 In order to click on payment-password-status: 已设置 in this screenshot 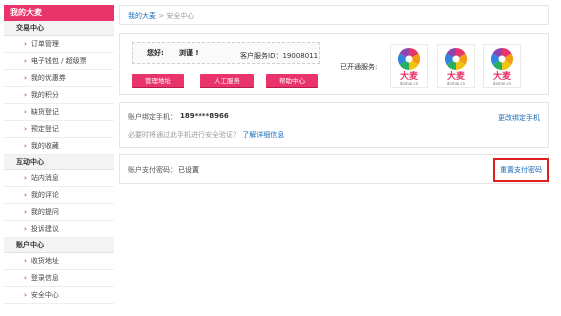, I will do `click(188, 170)`.